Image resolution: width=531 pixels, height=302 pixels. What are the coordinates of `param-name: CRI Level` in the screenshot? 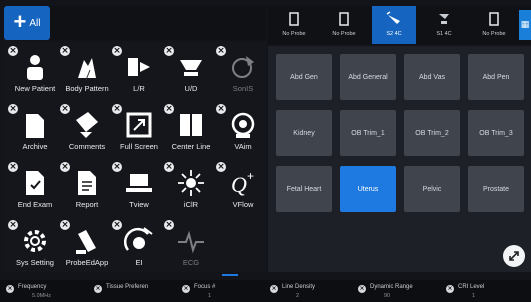 It's located at (471, 287).